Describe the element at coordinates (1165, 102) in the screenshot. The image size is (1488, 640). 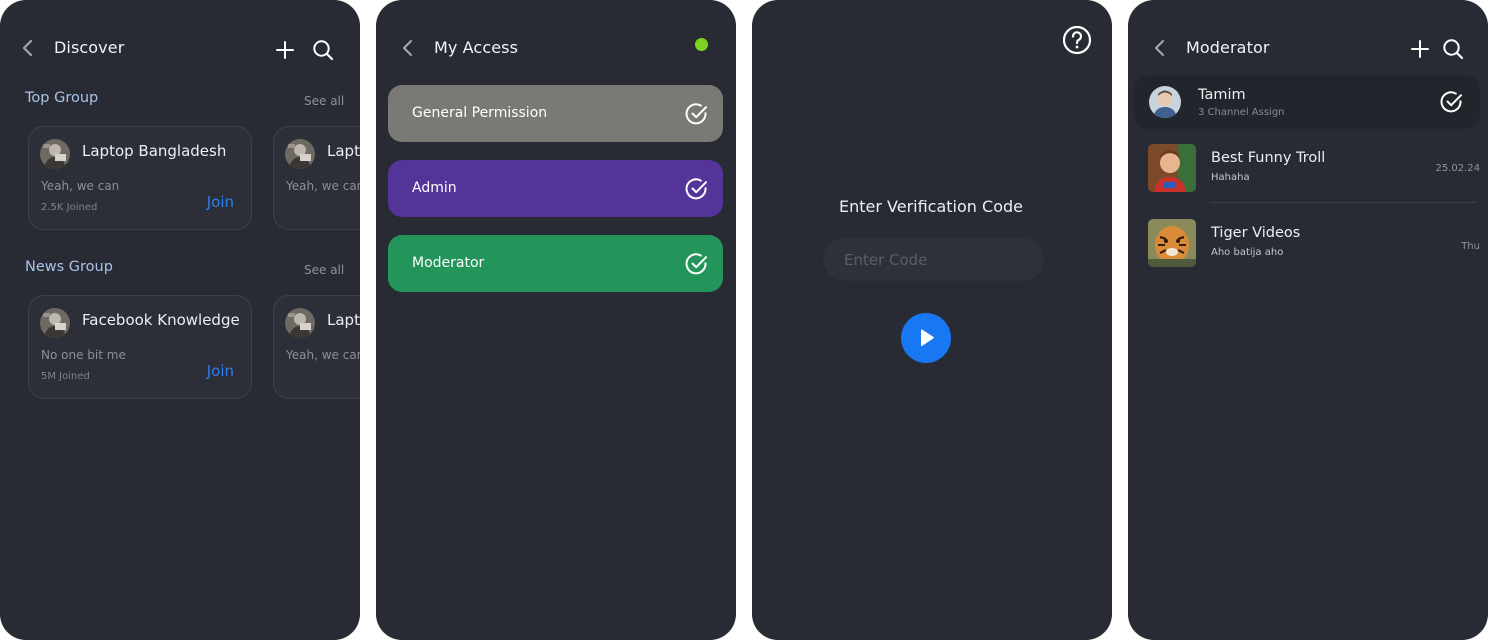
I see `user-avatar` at that location.